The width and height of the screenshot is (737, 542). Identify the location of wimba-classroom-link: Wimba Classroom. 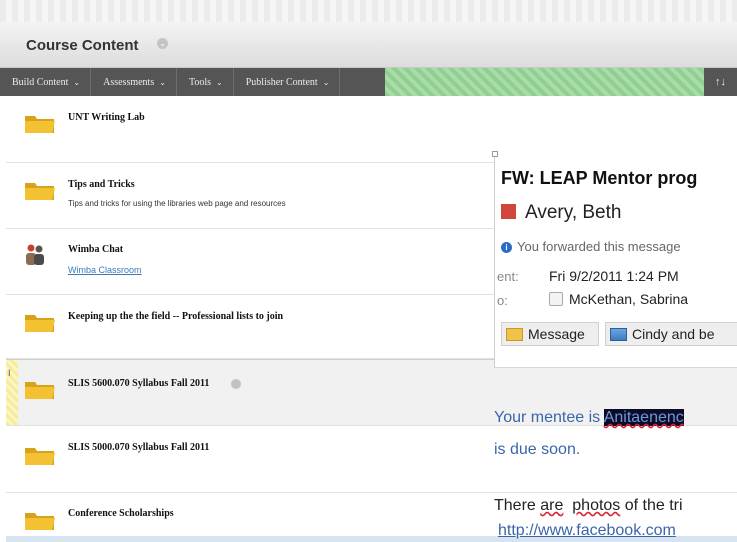
(105, 270).